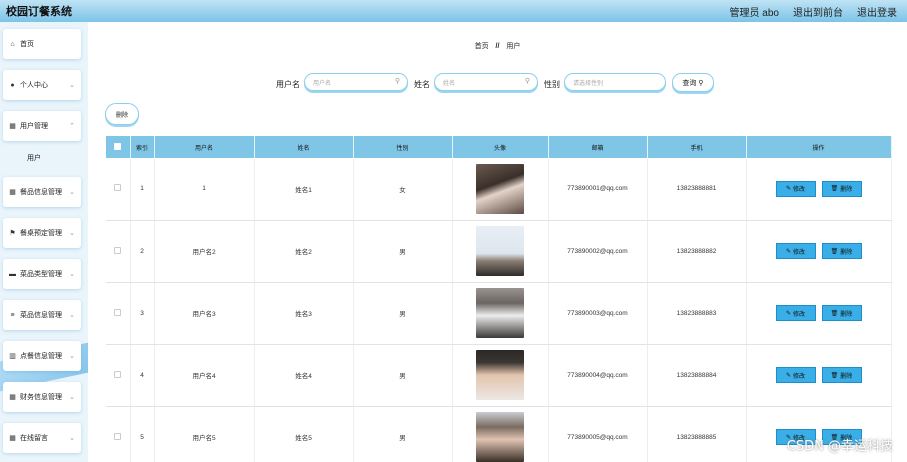  Describe the element at coordinates (598, 147) in the screenshot. I see `column-header: 邮箱` at that location.